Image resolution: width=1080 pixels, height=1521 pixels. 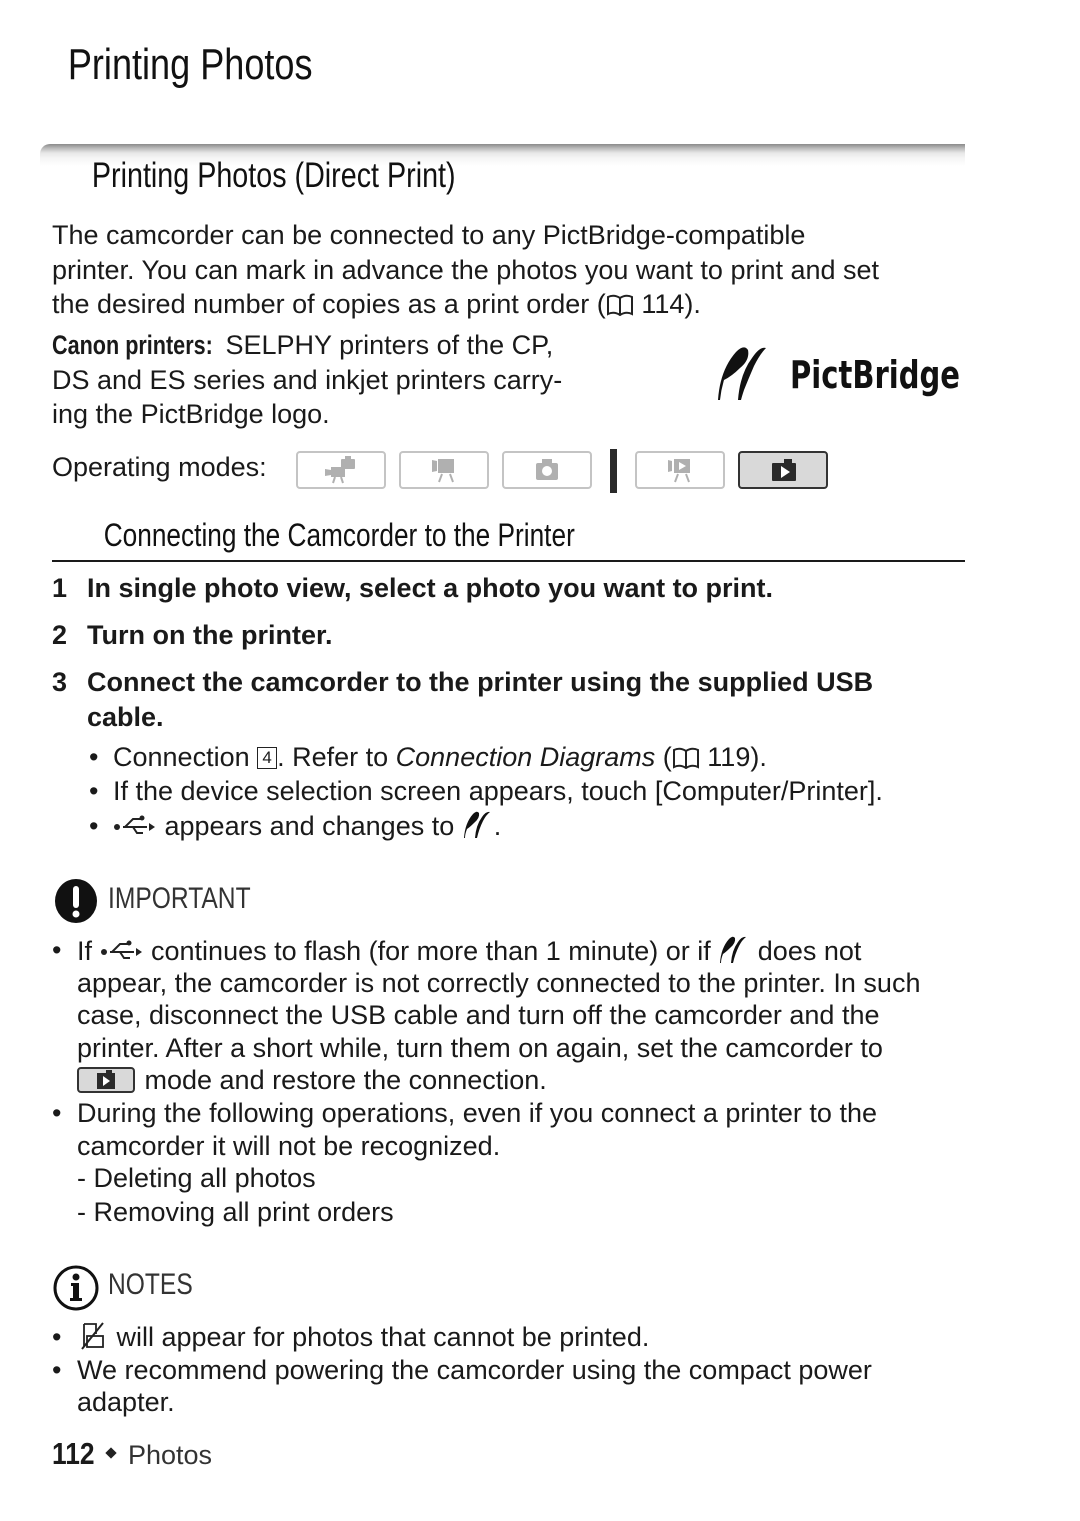 What do you see at coordinates (60, 635) in the screenshot?
I see `step-number: 2` at bounding box center [60, 635].